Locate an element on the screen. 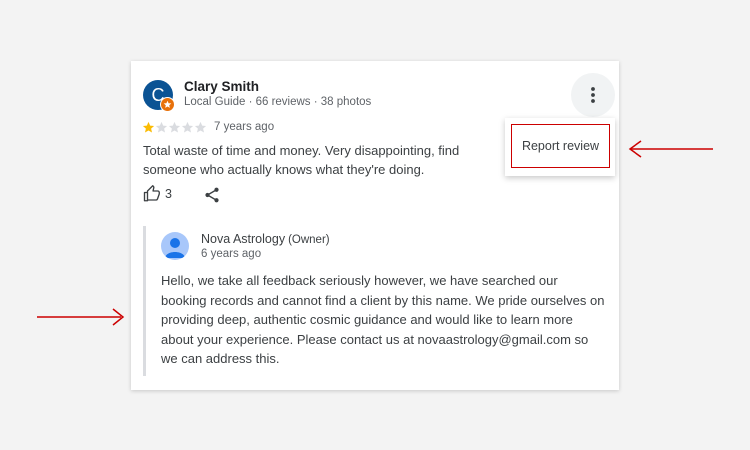 Image resolution: width=750 pixels, height=450 pixels. owner-name: Nova Astrology (Owner) is located at coordinates (265, 239).